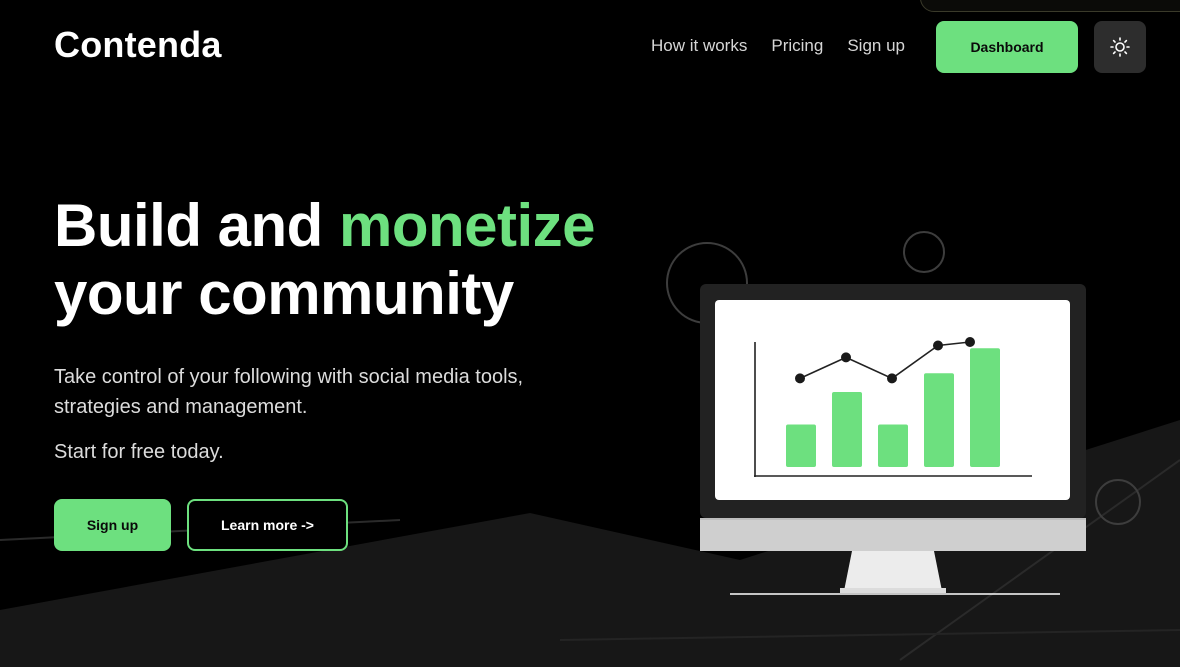  What do you see at coordinates (699, 46) in the screenshot?
I see `nav-link-how-it-works: How it works` at bounding box center [699, 46].